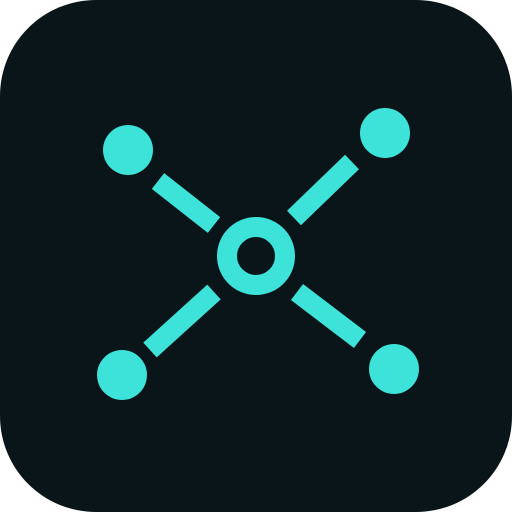 This screenshot has height=512, width=512. Describe the element at coordinates (385, 133) in the screenshot. I see `node-top-right` at that location.